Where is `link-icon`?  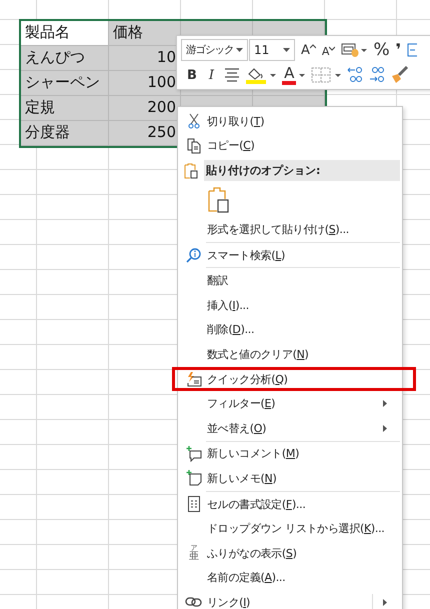 link-icon is located at coordinates (194, 602).